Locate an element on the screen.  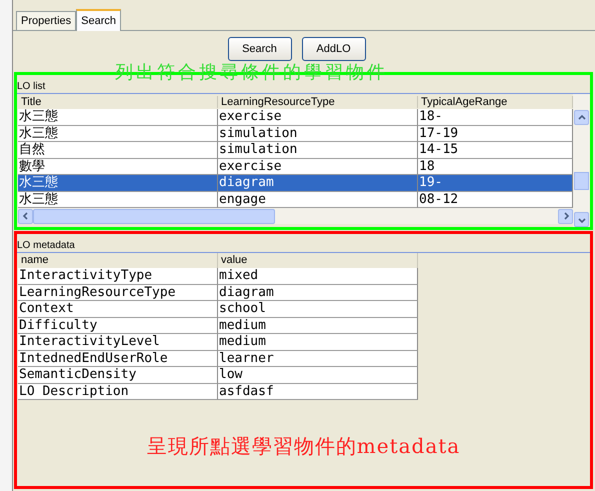
search-button: Search is located at coordinates (260, 49).